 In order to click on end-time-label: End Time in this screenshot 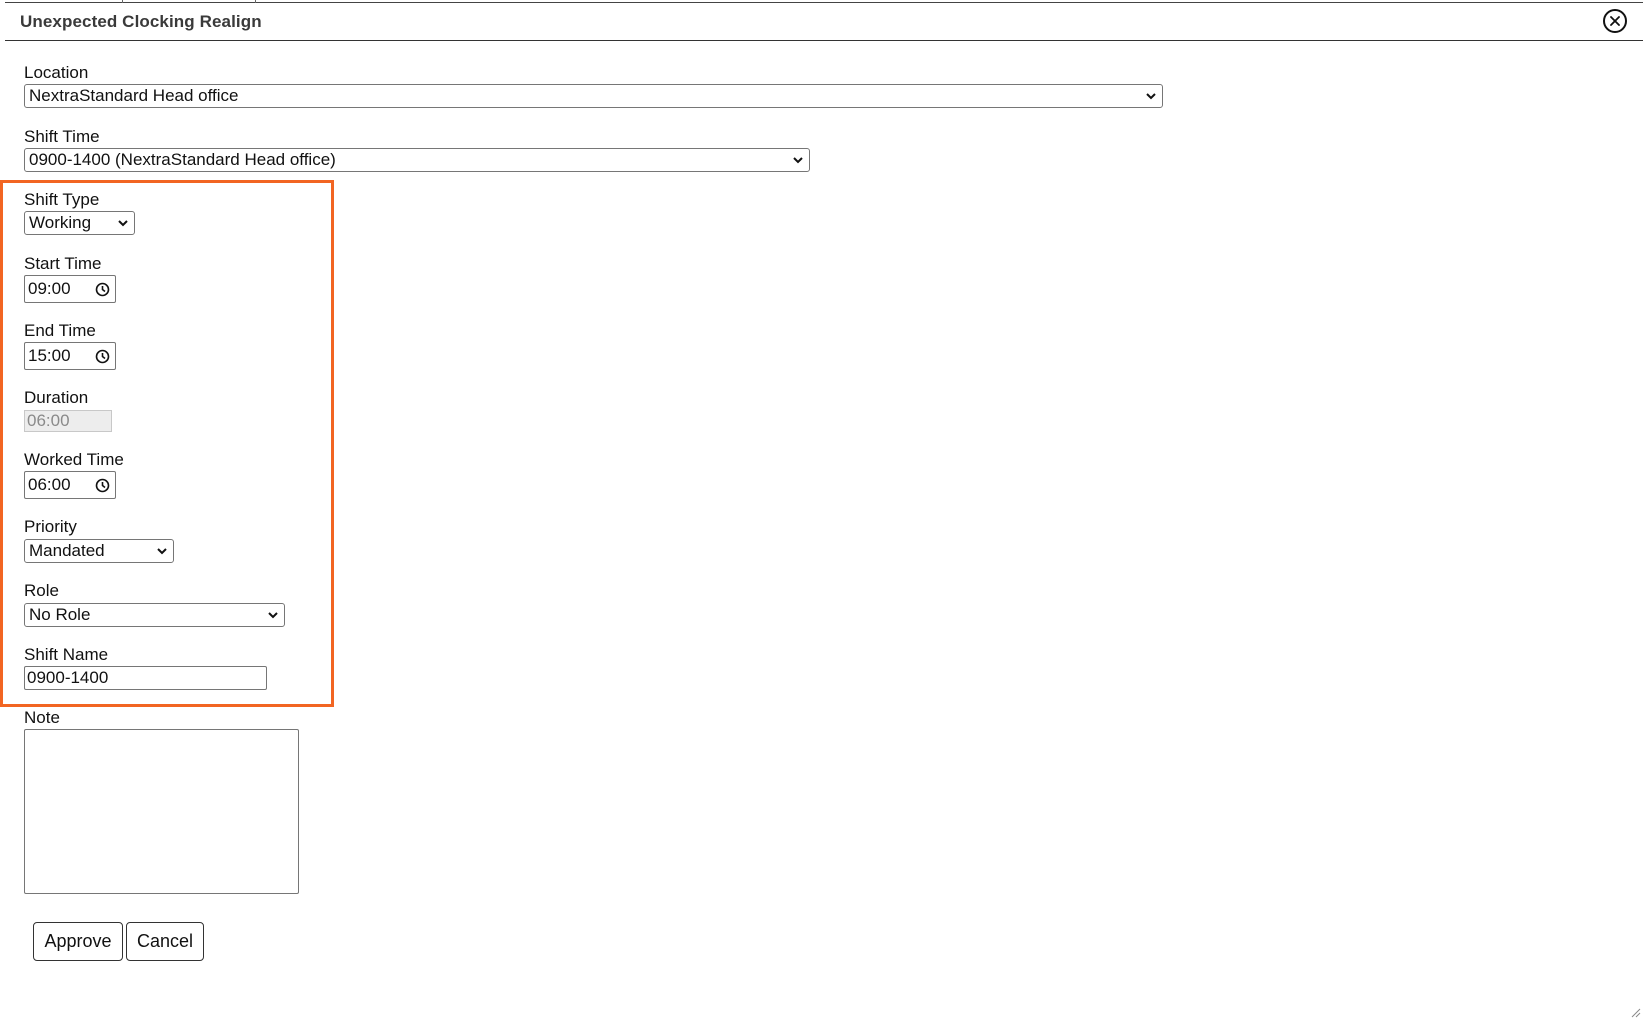, I will do `click(60, 330)`.